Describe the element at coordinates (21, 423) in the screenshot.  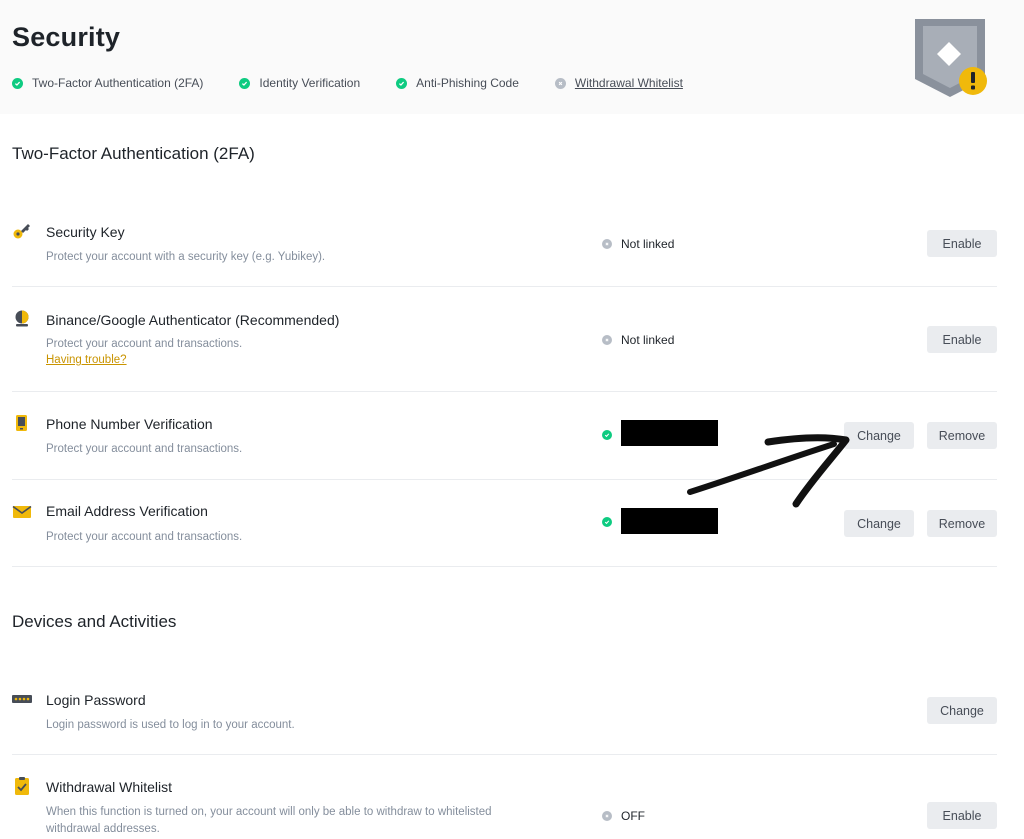
I see `phone-icon` at that location.